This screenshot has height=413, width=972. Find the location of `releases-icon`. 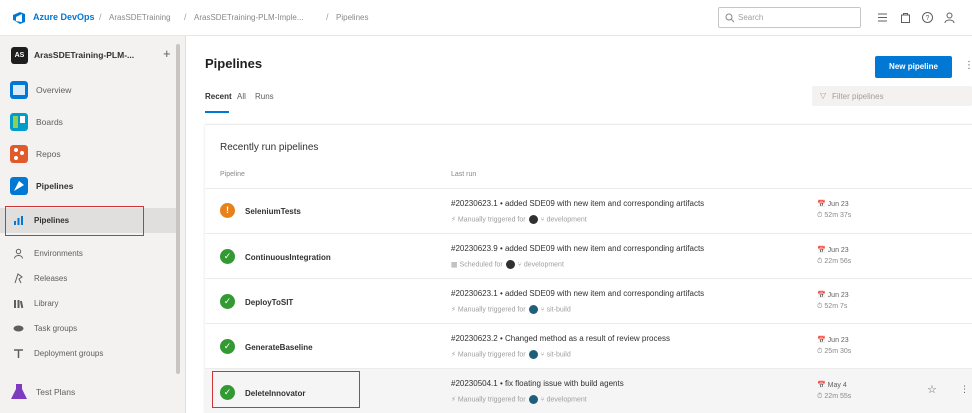

releases-icon is located at coordinates (18, 278).